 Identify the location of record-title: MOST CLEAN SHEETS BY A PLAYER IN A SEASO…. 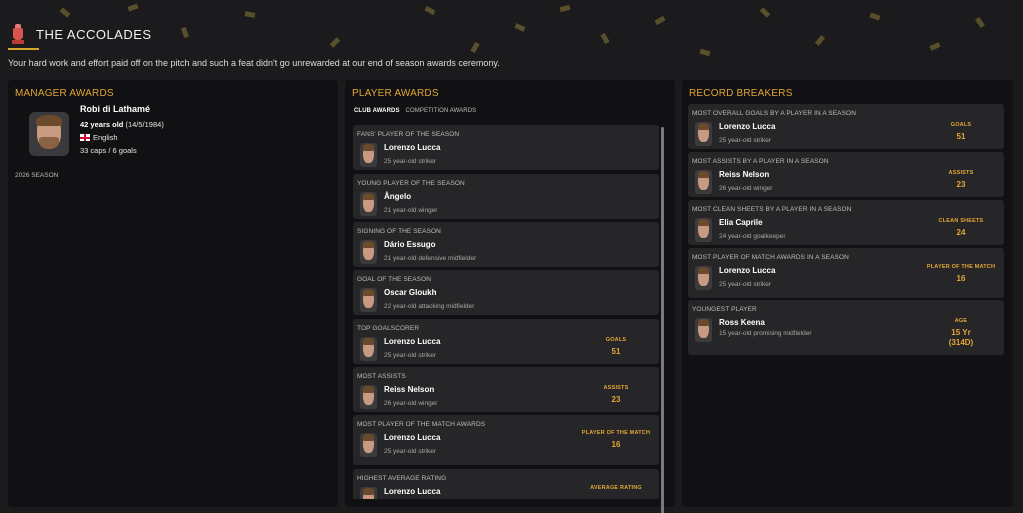
(772, 209).